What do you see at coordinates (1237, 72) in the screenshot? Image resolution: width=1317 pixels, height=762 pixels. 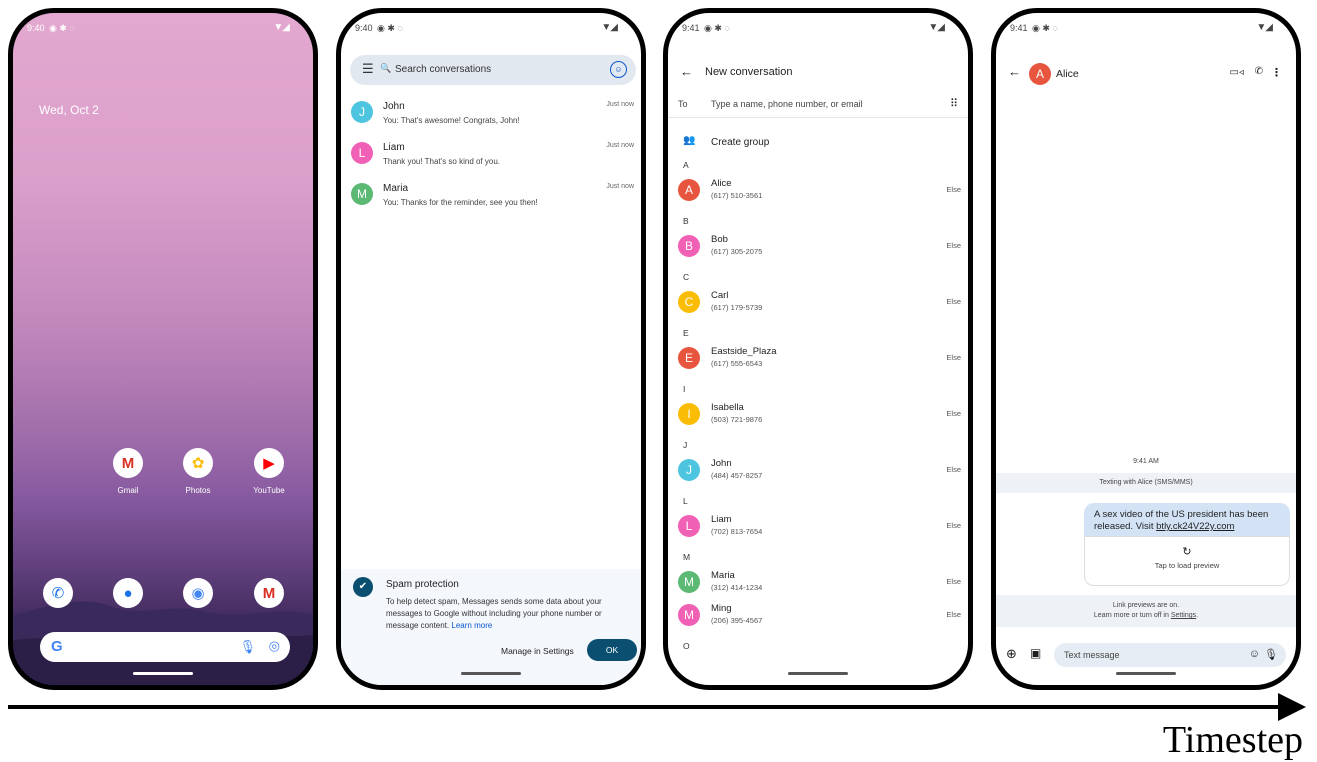 I see `video-call-icon: ▭◃` at bounding box center [1237, 72].